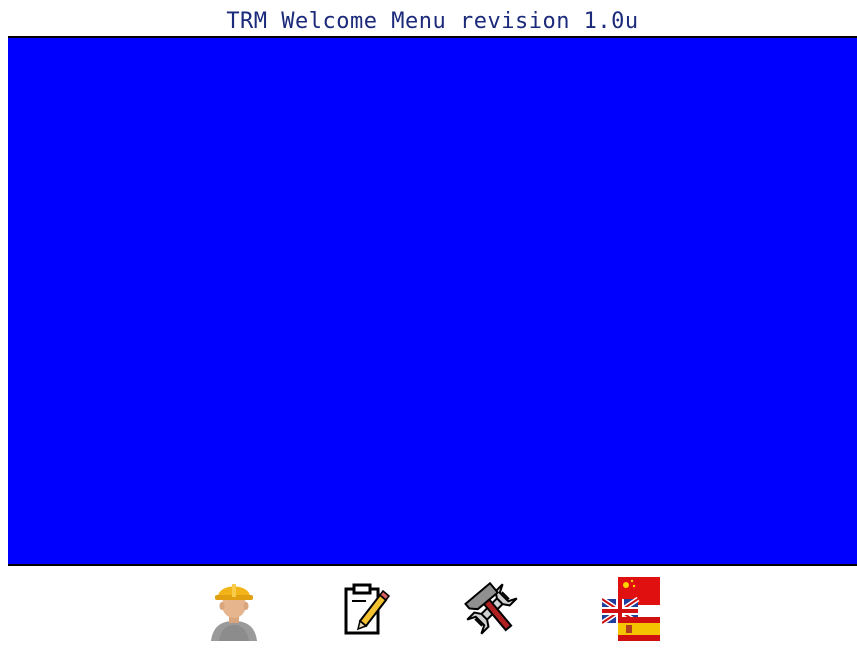  I want to click on flags-language-icon, so click(631, 609).